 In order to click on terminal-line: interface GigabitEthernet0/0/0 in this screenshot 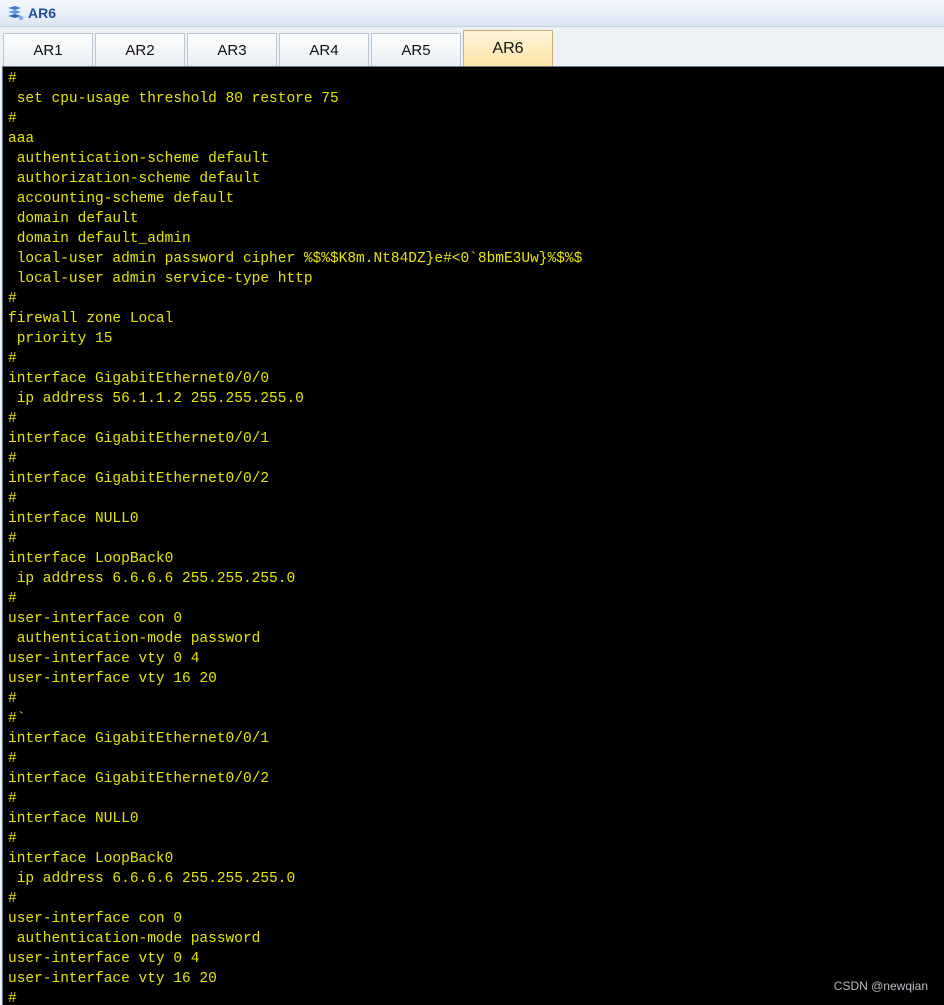, I will do `click(139, 379)`.